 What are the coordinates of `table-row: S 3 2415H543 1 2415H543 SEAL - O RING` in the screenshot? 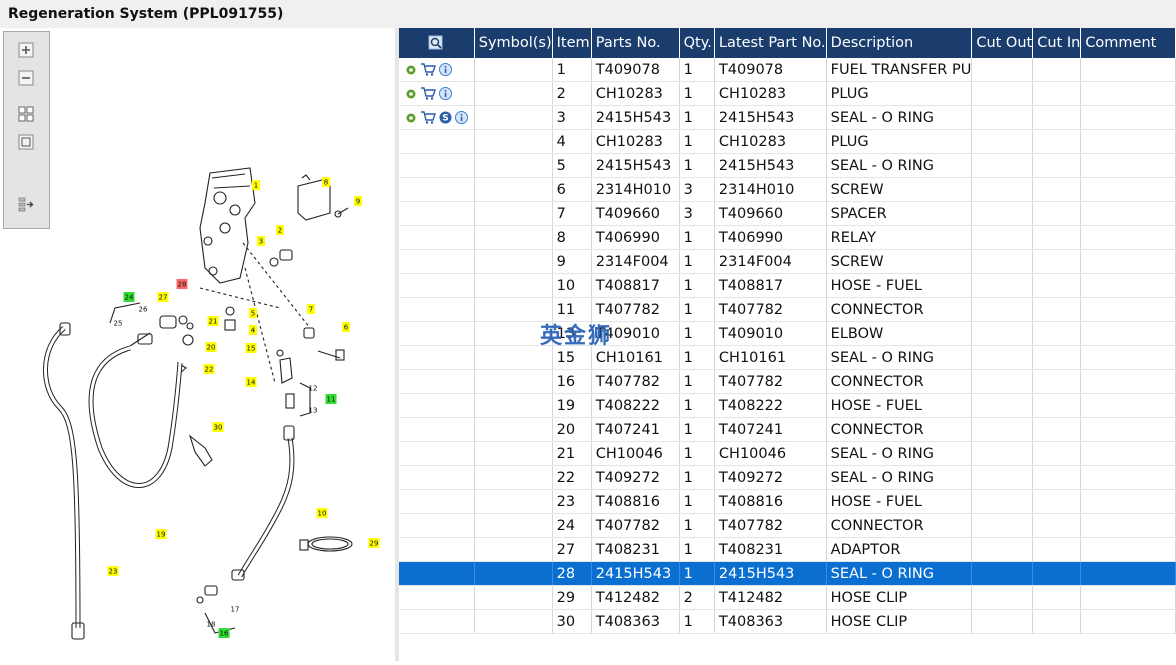 It's located at (787, 117).